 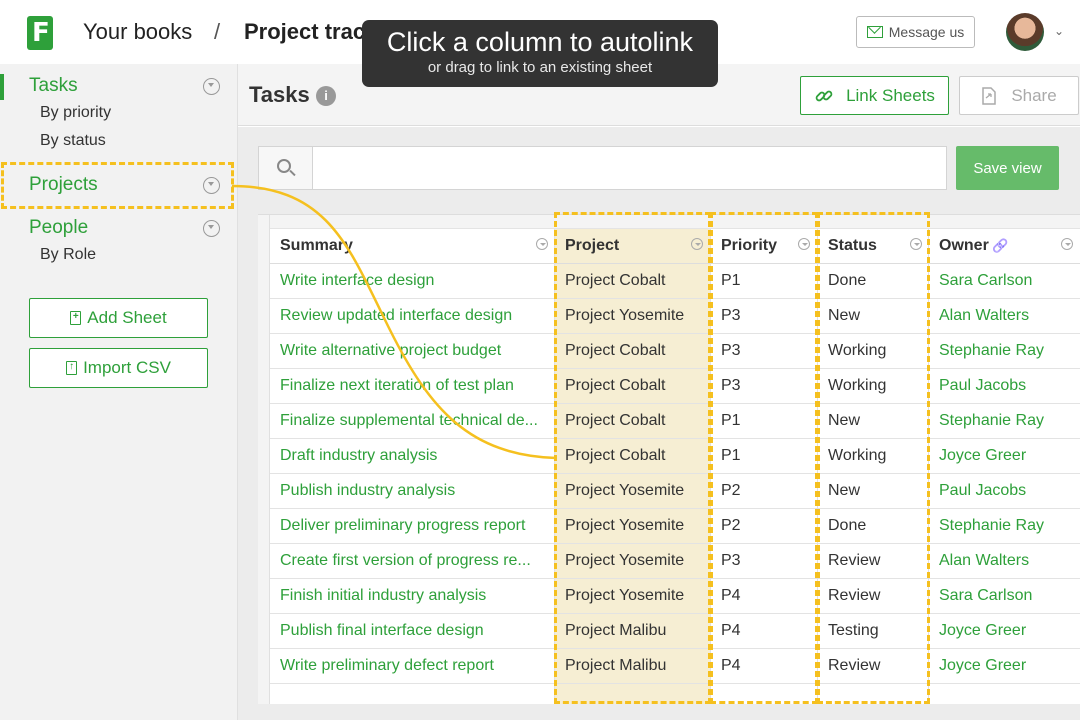 What do you see at coordinates (292, 173) in the screenshot?
I see `search-handle` at bounding box center [292, 173].